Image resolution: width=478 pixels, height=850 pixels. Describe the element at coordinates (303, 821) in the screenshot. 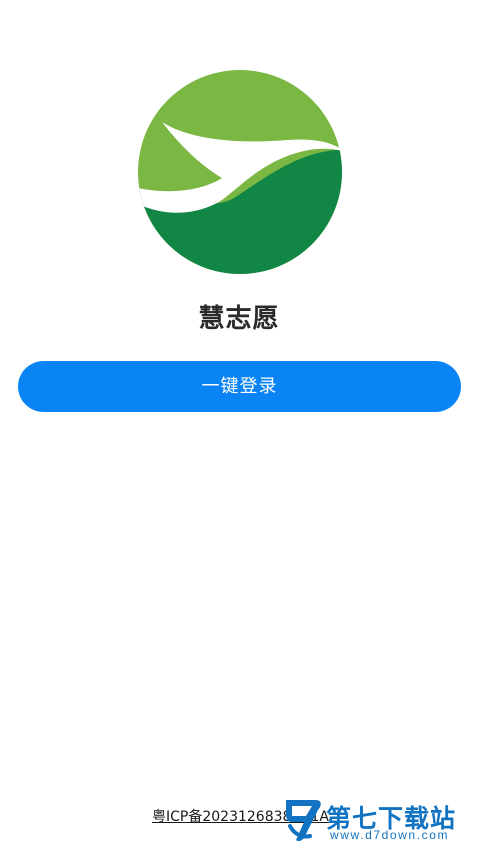

I see `d7-logo-icon` at that location.